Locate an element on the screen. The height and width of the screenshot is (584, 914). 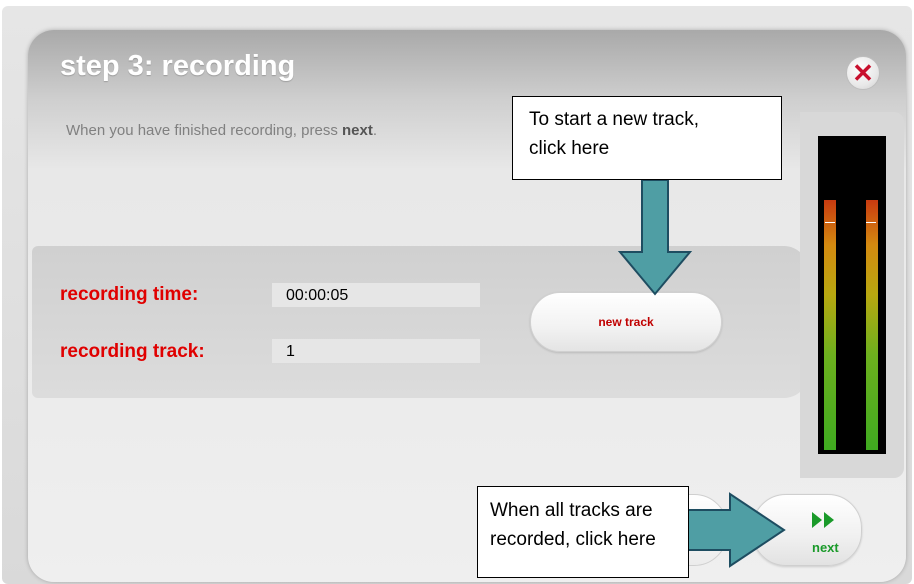
new-track-callout-line2: click here is located at coordinates (569, 148).